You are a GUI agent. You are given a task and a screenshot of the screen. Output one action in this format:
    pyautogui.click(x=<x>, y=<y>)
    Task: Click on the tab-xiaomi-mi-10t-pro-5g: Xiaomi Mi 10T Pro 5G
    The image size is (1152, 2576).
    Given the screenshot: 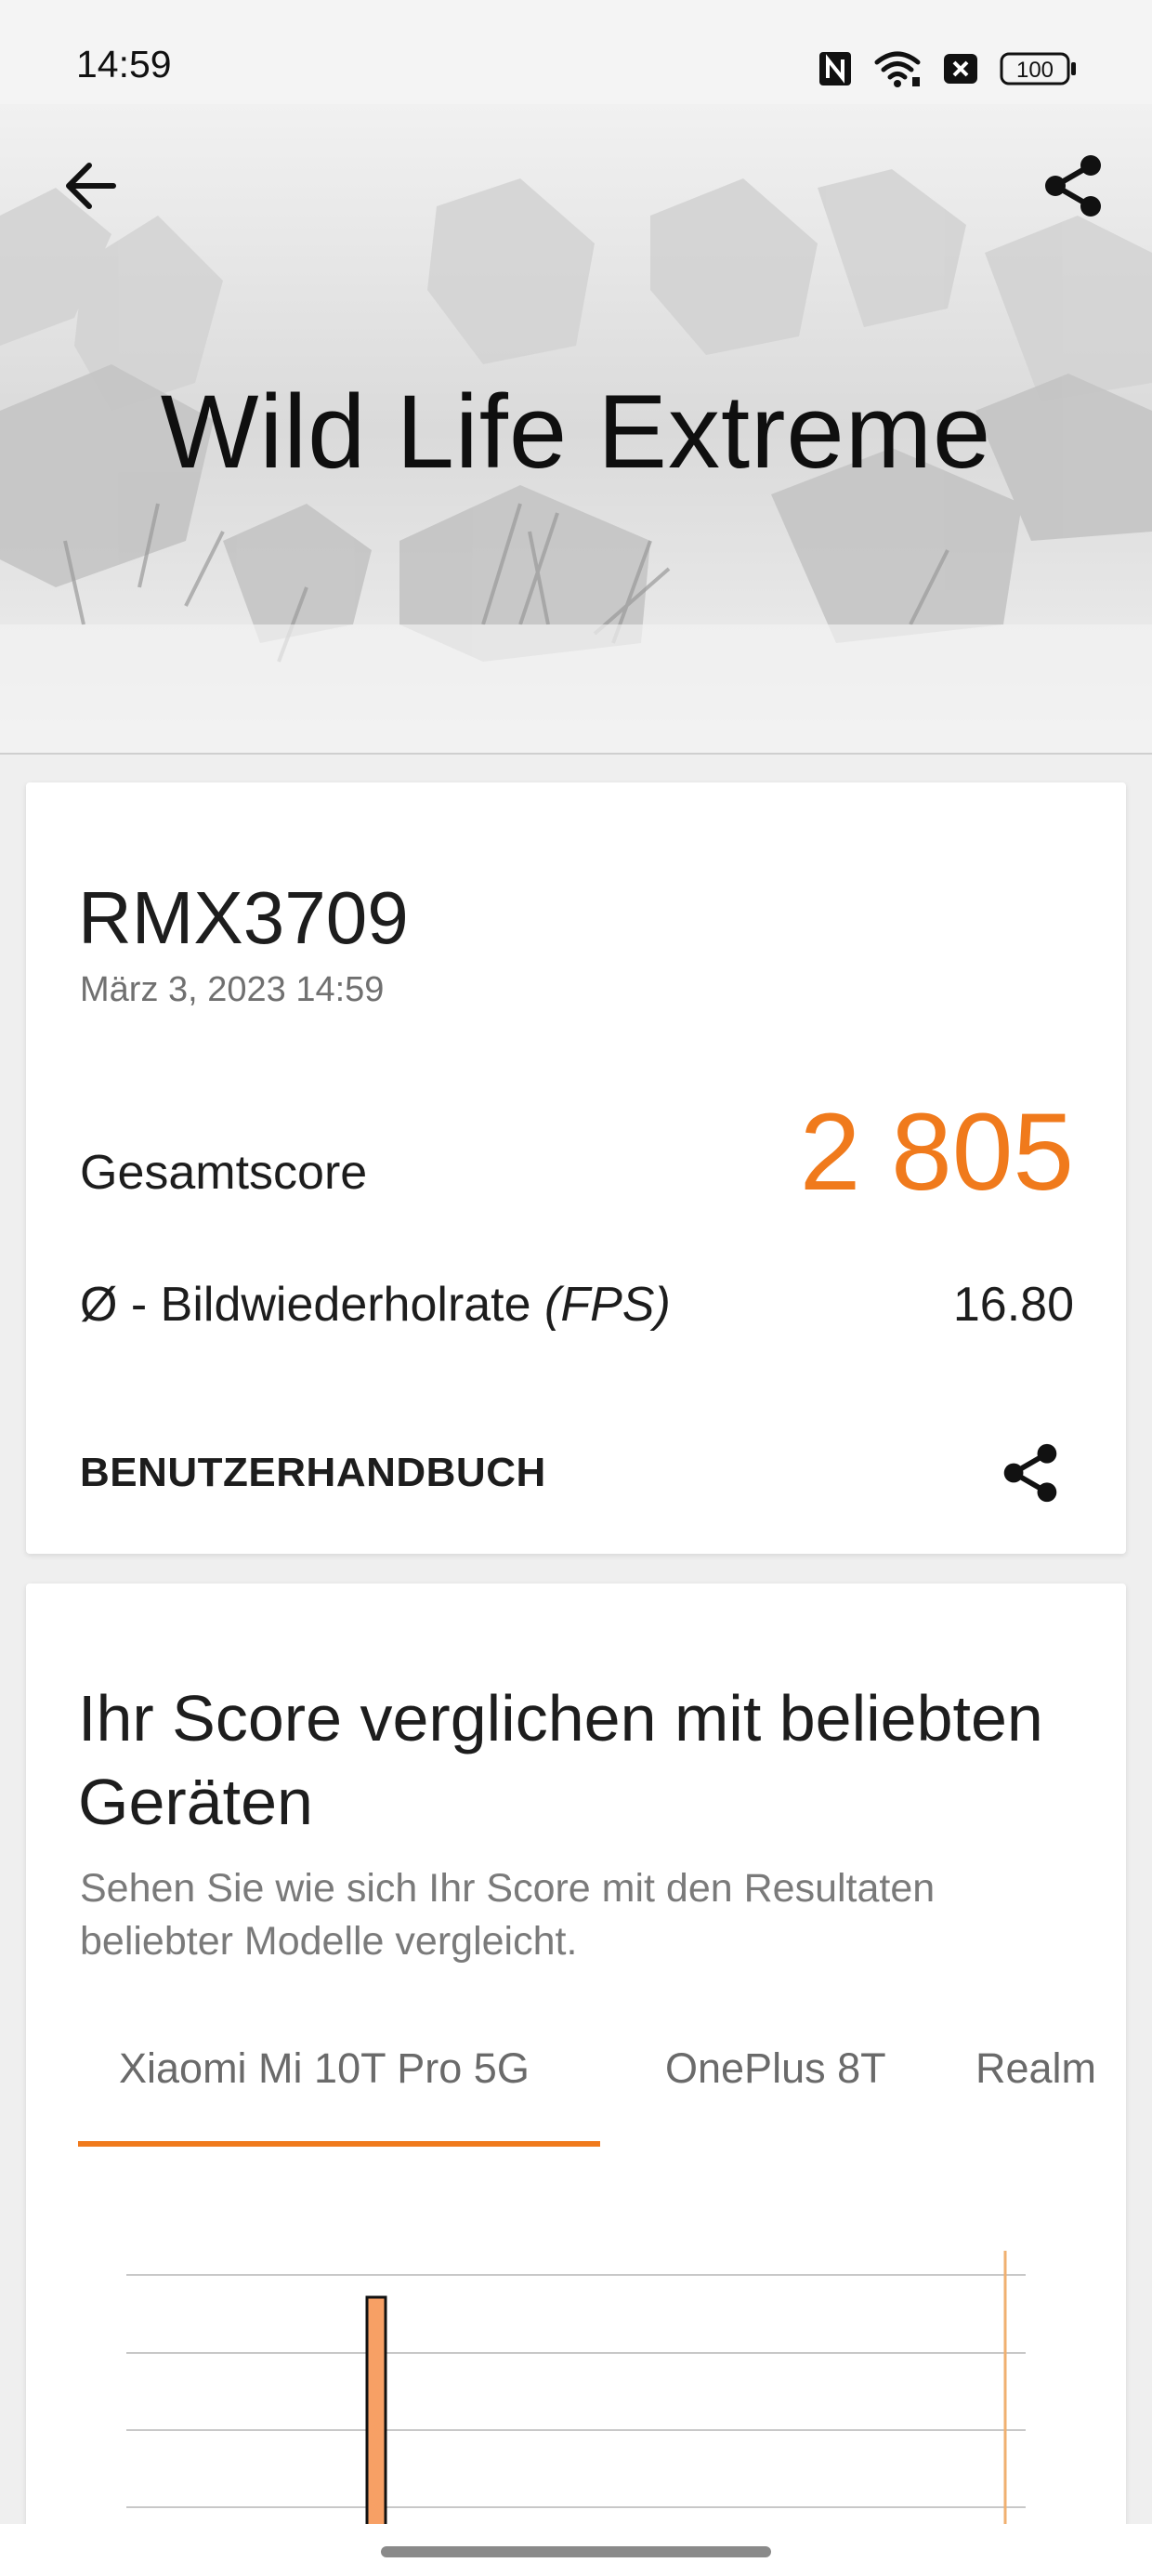 What is the action you would take?
    pyautogui.click(x=324, y=2081)
    